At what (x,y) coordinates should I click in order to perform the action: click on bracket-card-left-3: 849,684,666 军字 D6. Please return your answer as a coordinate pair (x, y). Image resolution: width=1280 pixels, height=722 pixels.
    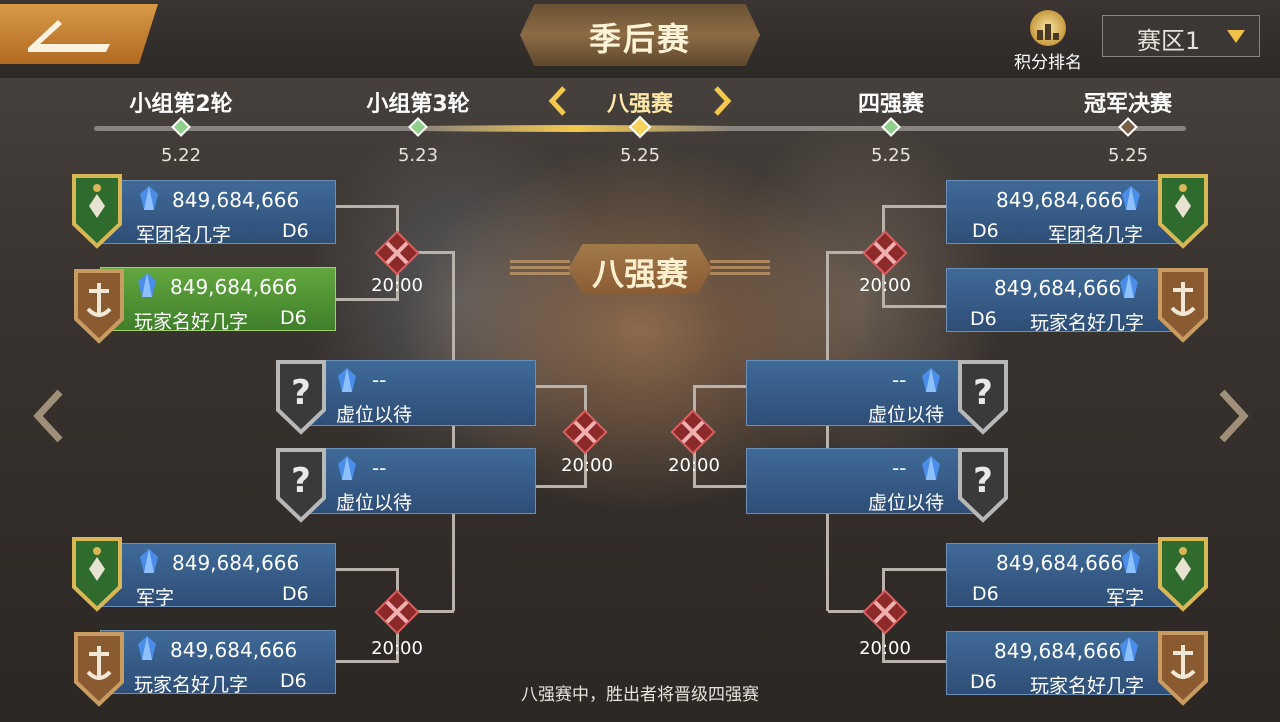
    Looking at the image, I should click on (218, 576).